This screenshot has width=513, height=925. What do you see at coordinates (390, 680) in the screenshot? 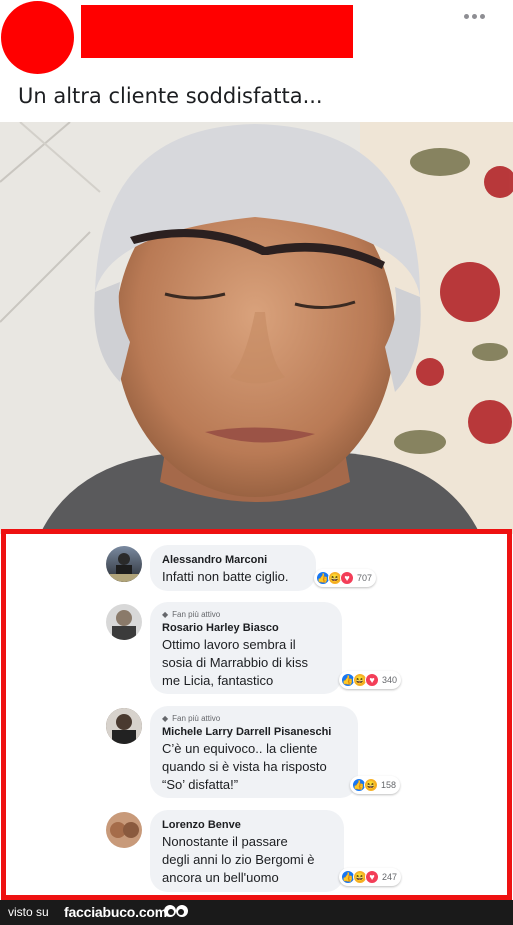
I see `reaction-count: 340` at bounding box center [390, 680].